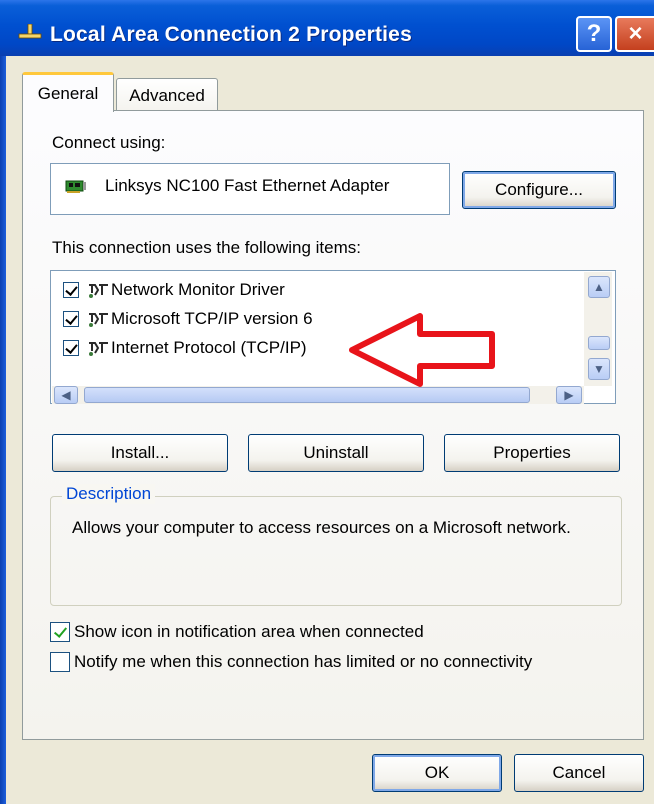 Image resolution: width=654 pixels, height=804 pixels. I want to click on uninstall-button-label: Uninstall, so click(336, 452).